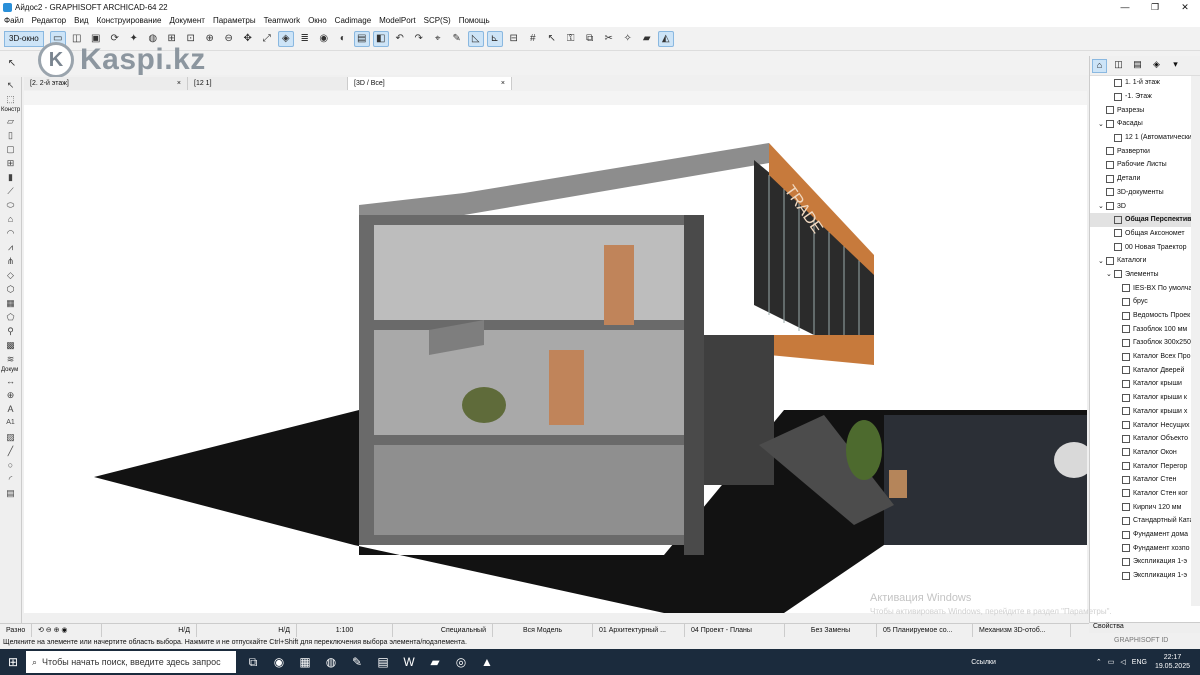 The width and height of the screenshot is (1200, 675). What do you see at coordinates (1140, 234) in the screenshot?
I see `tree-item: Общая Аксономет` at bounding box center [1140, 234].